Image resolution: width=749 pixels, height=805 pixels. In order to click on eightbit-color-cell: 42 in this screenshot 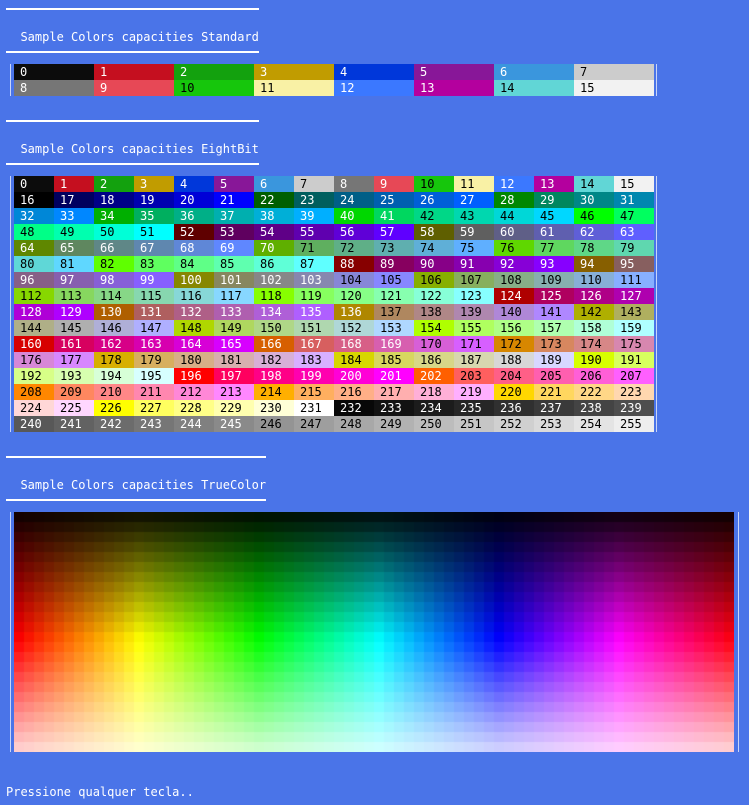, I will do `click(434, 216)`.